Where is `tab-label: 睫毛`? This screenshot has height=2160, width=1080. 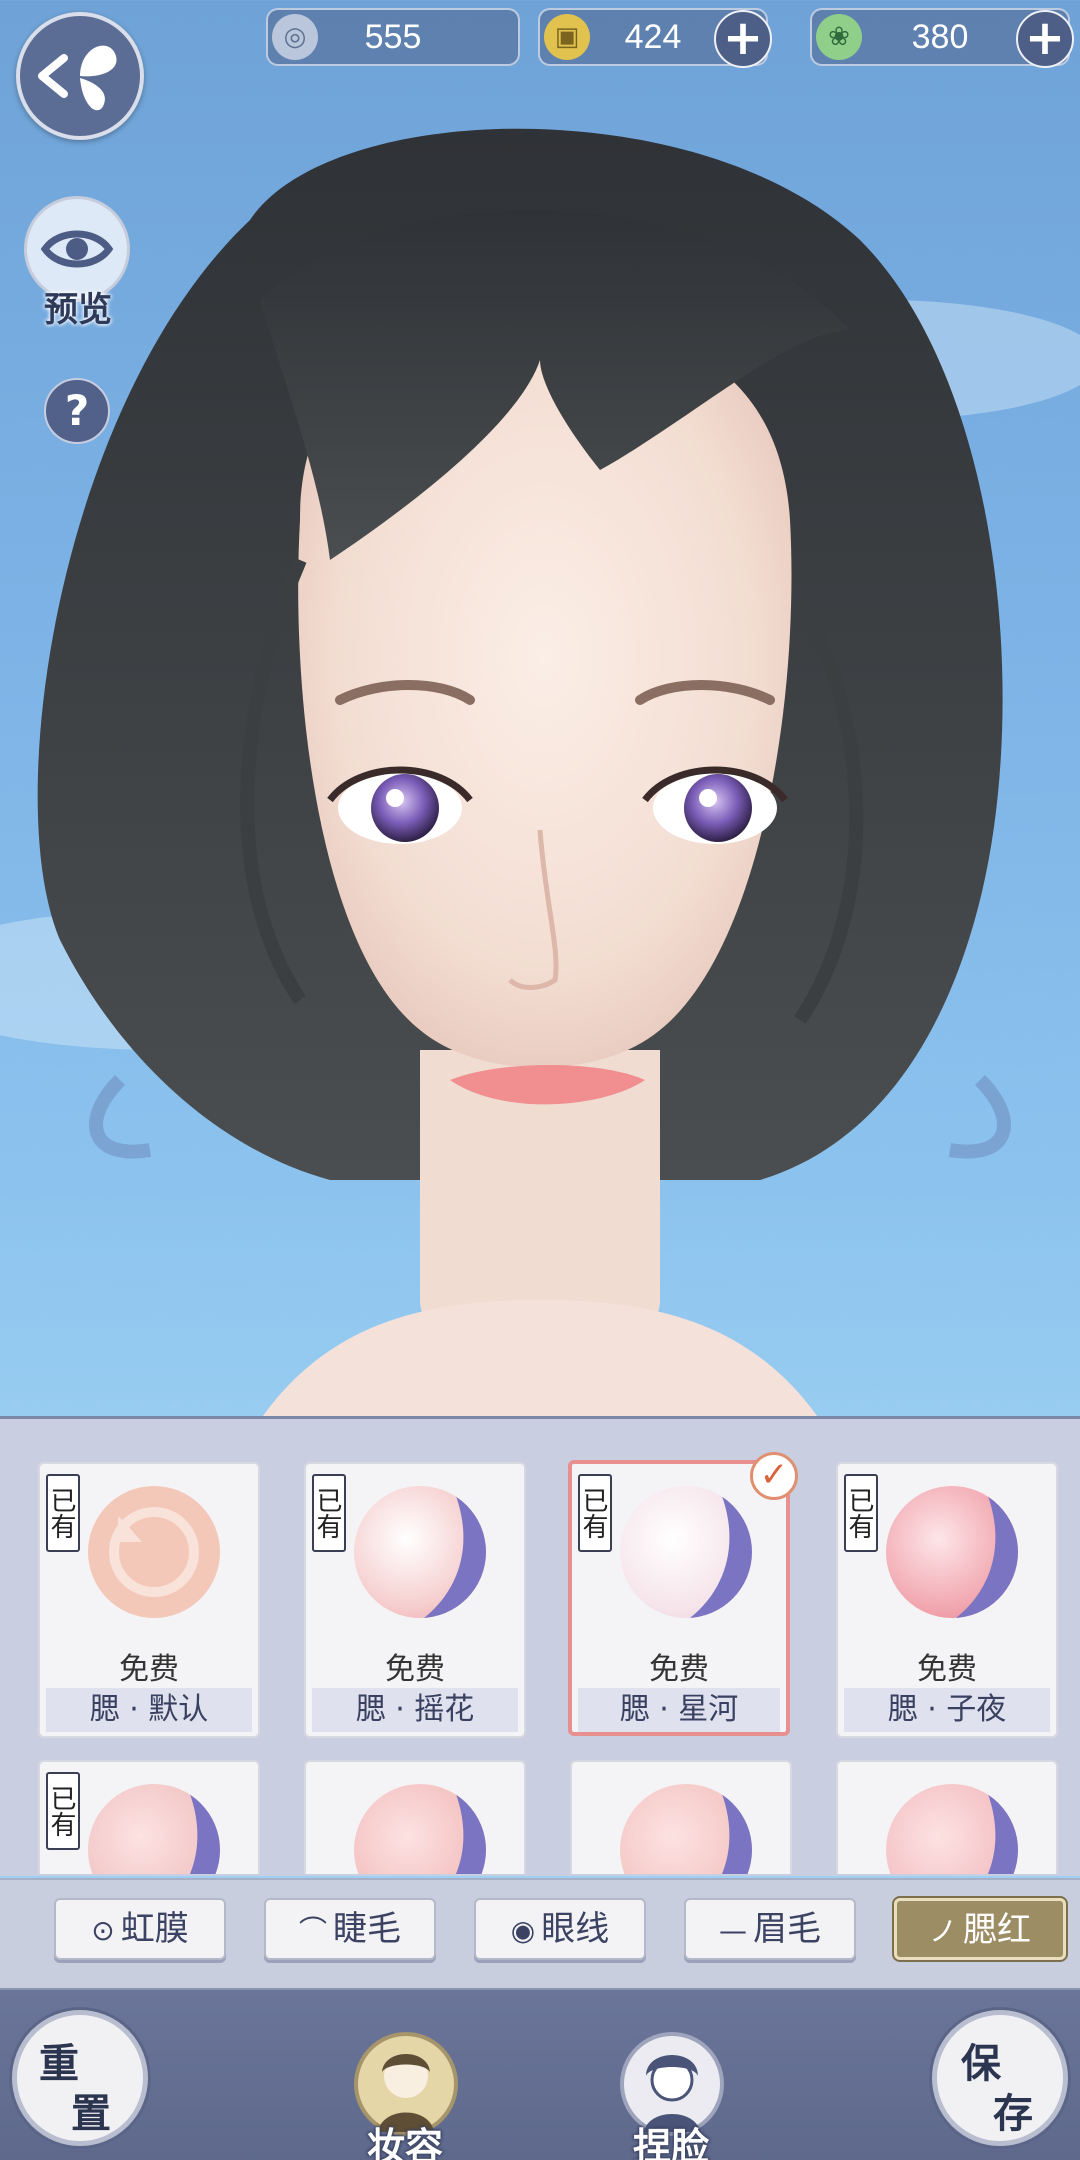
tab-label: 睫毛 is located at coordinates (367, 1929).